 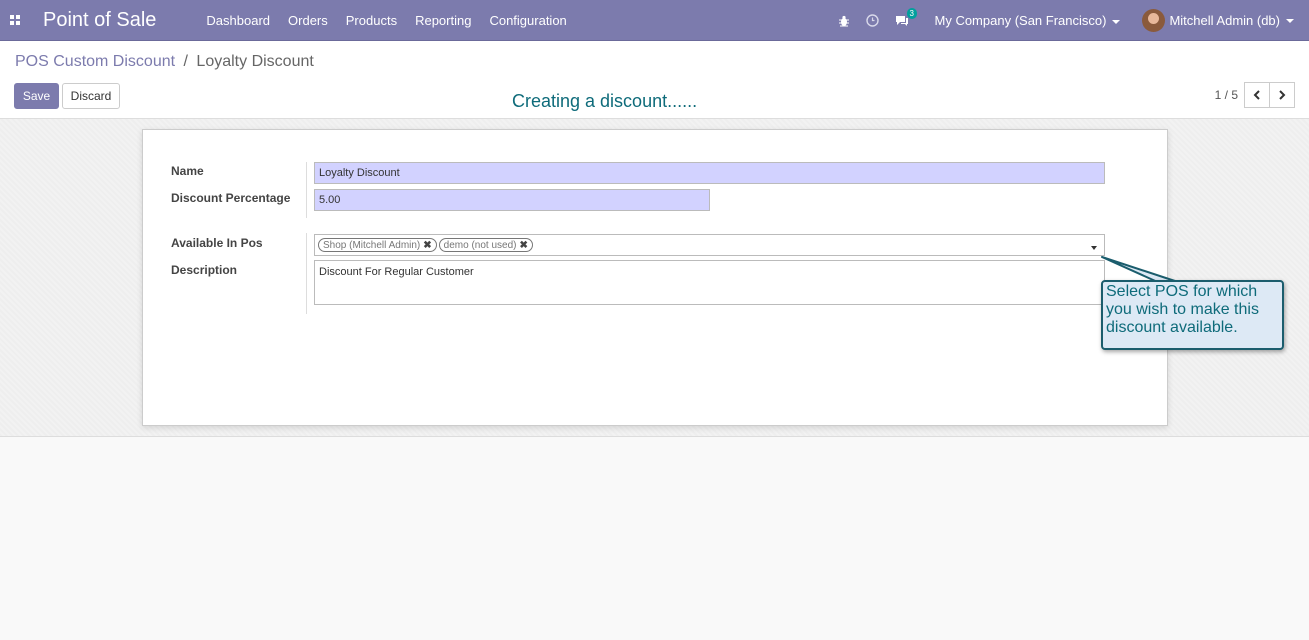 I want to click on save-button: Save, so click(x=36, y=96).